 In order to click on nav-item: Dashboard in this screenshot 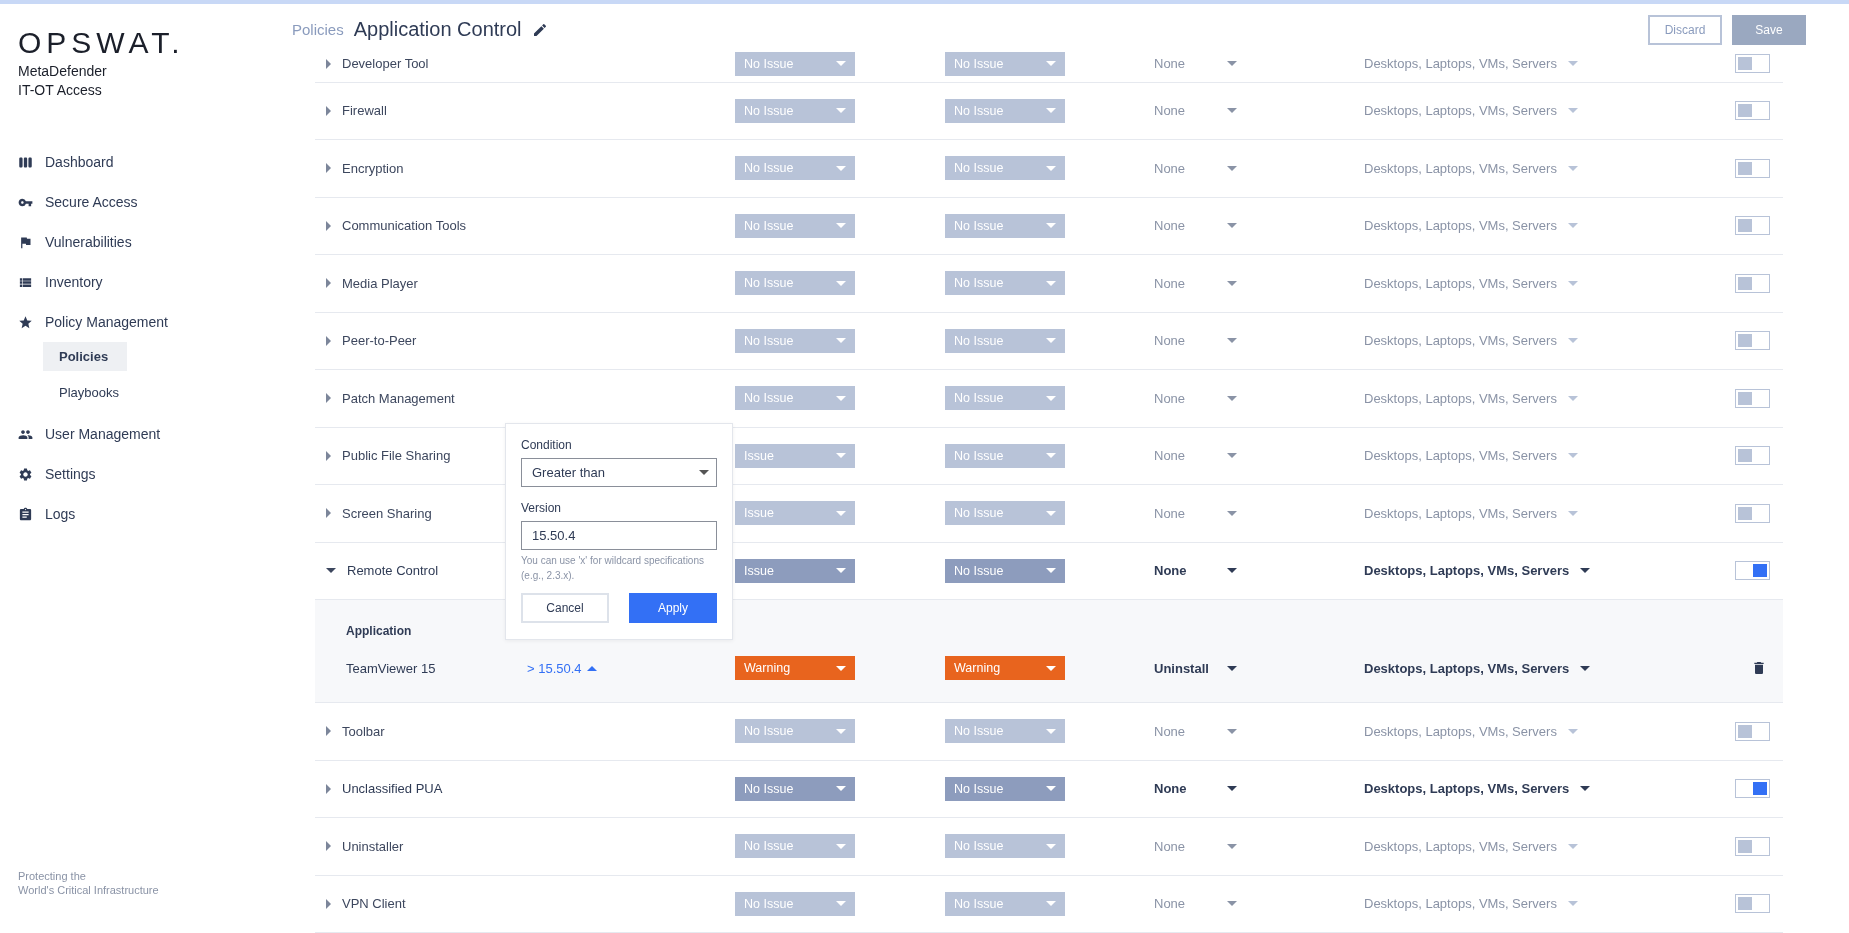, I will do `click(66, 162)`.